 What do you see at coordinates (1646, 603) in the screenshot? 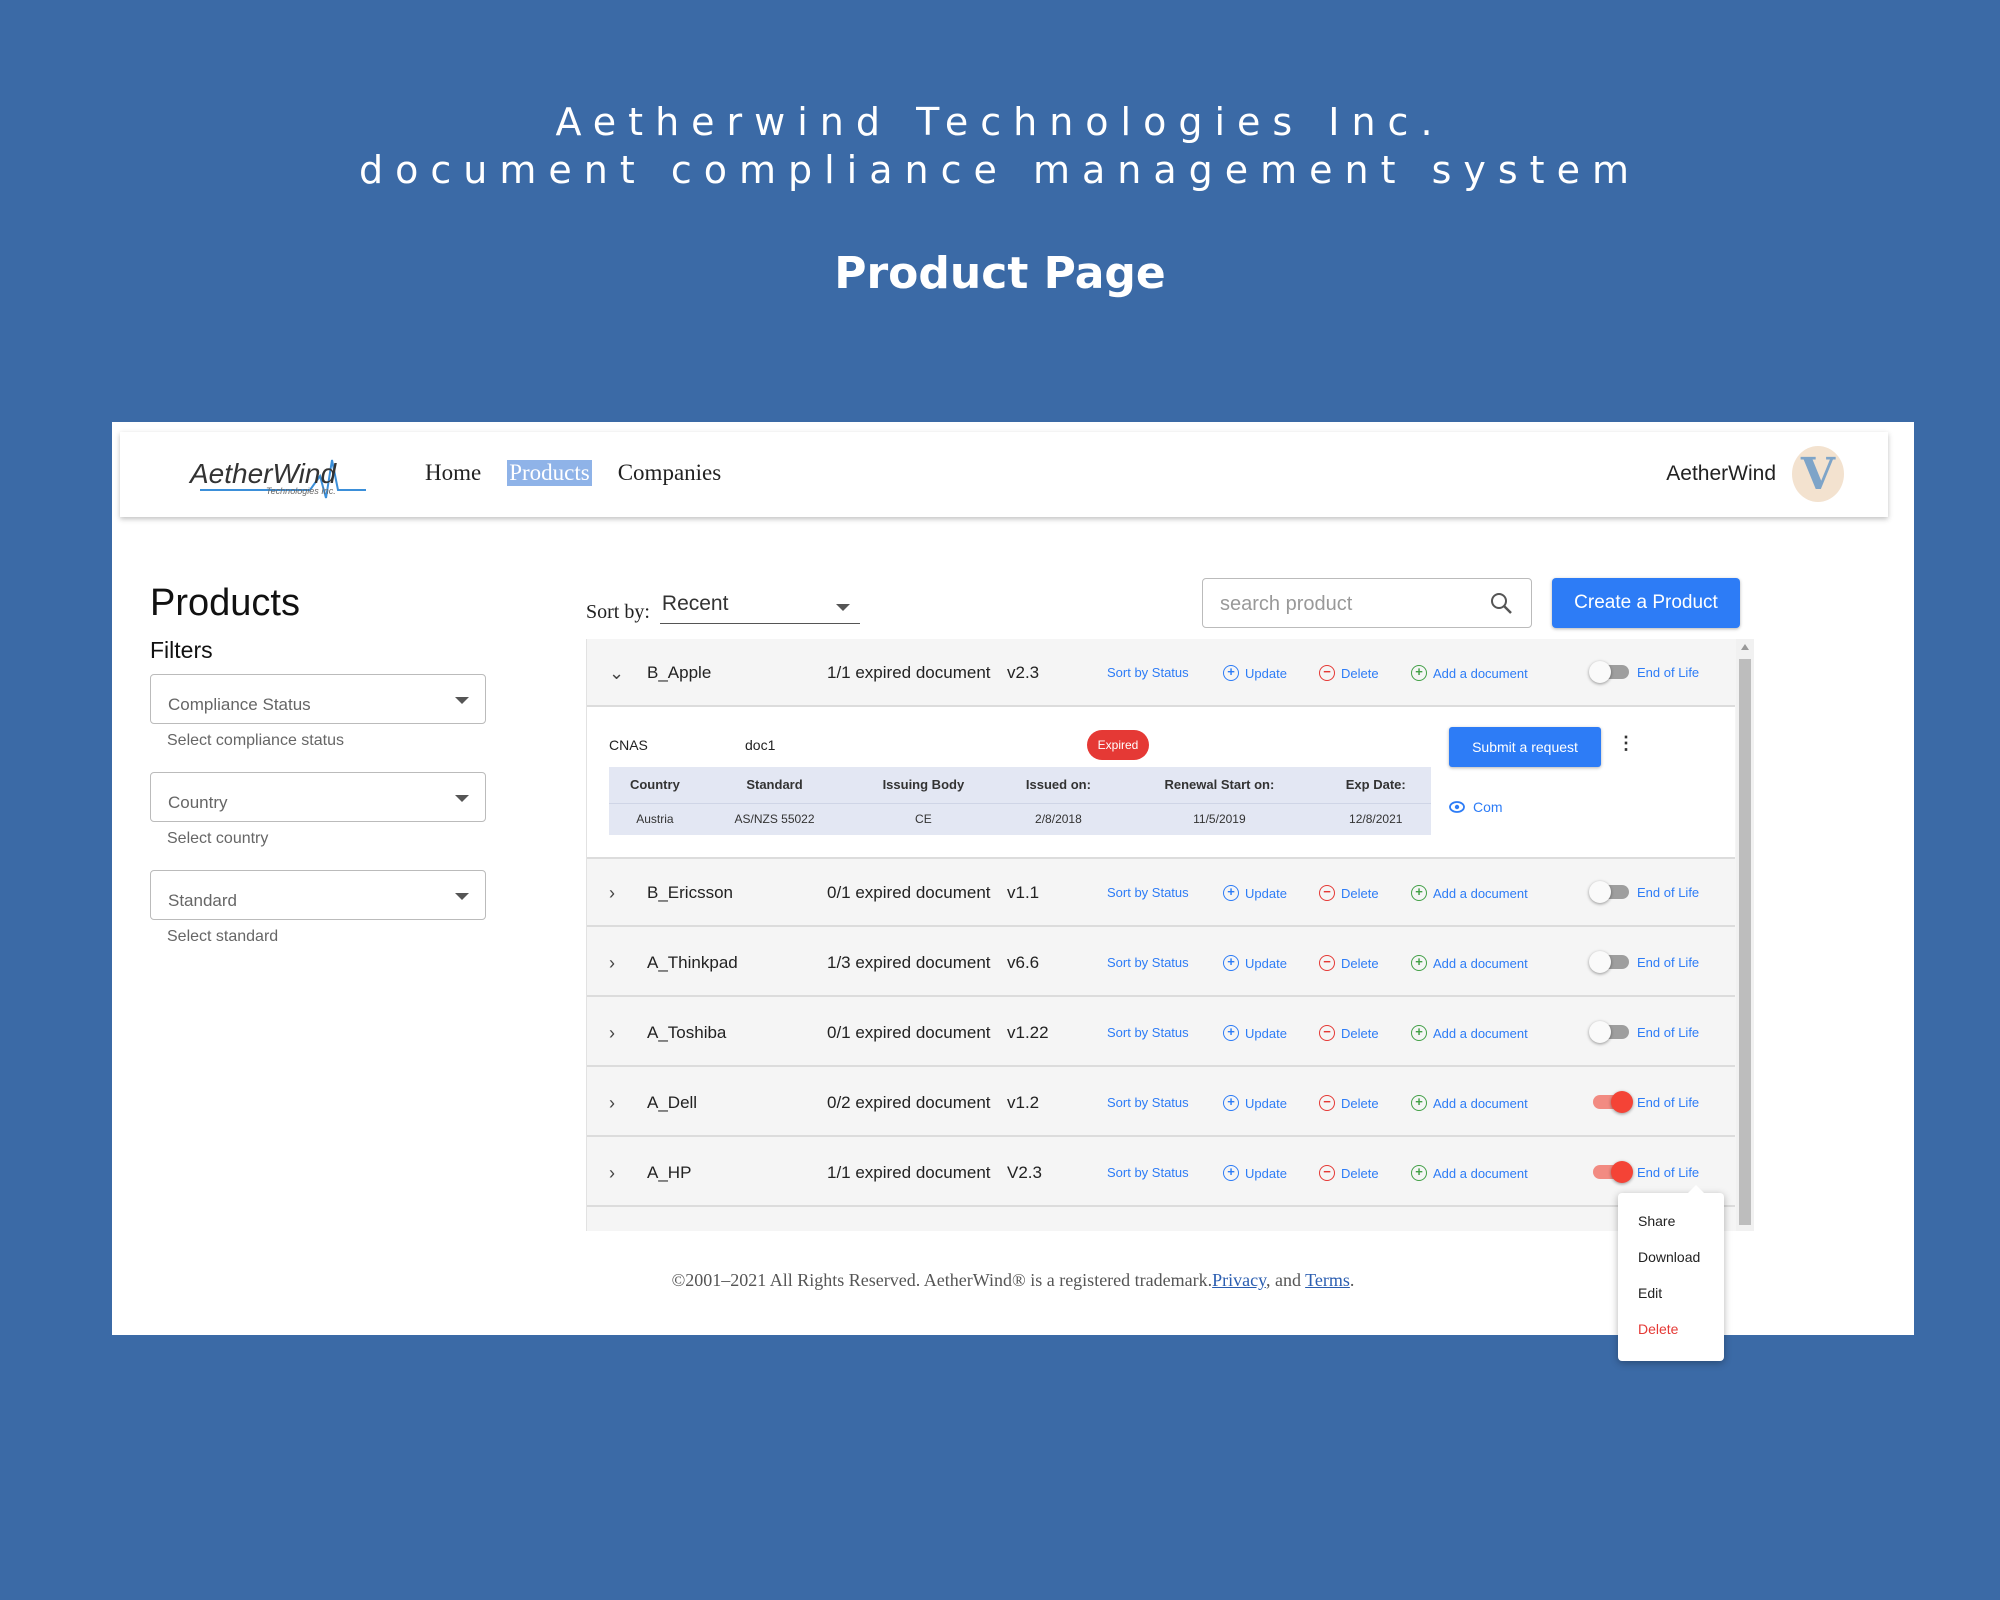
I see `create-product-button: Create a Product` at bounding box center [1646, 603].